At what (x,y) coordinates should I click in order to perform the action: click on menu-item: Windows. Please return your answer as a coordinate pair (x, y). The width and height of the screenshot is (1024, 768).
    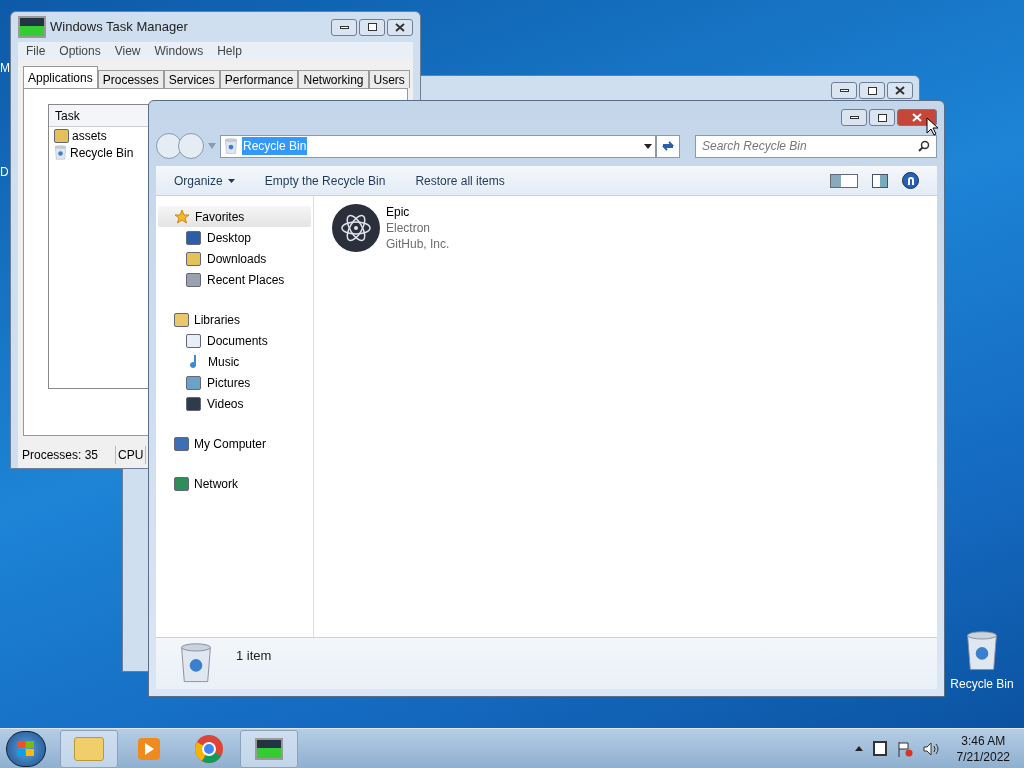
    Looking at the image, I should click on (179, 51).